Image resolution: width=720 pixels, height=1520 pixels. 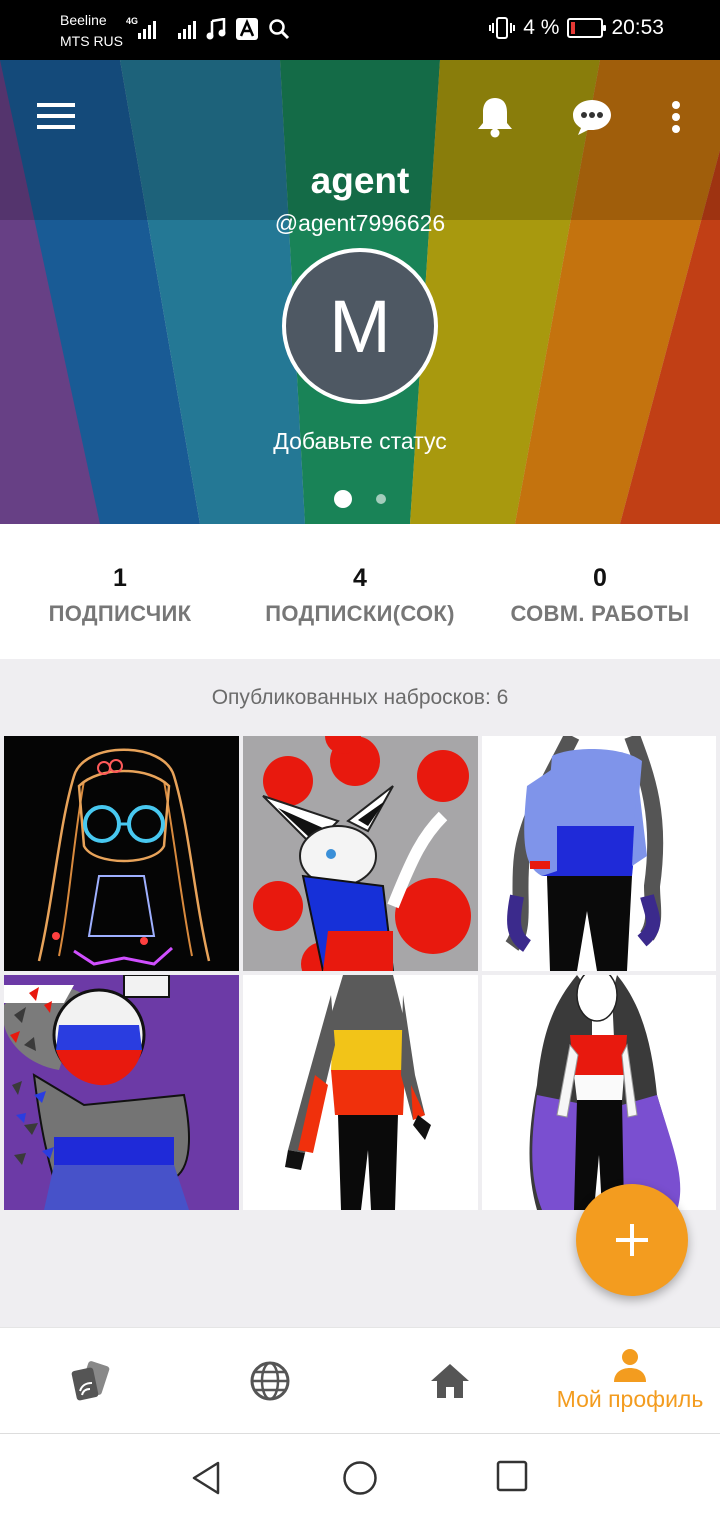 I want to click on clock: 20:53, so click(x=637, y=27).